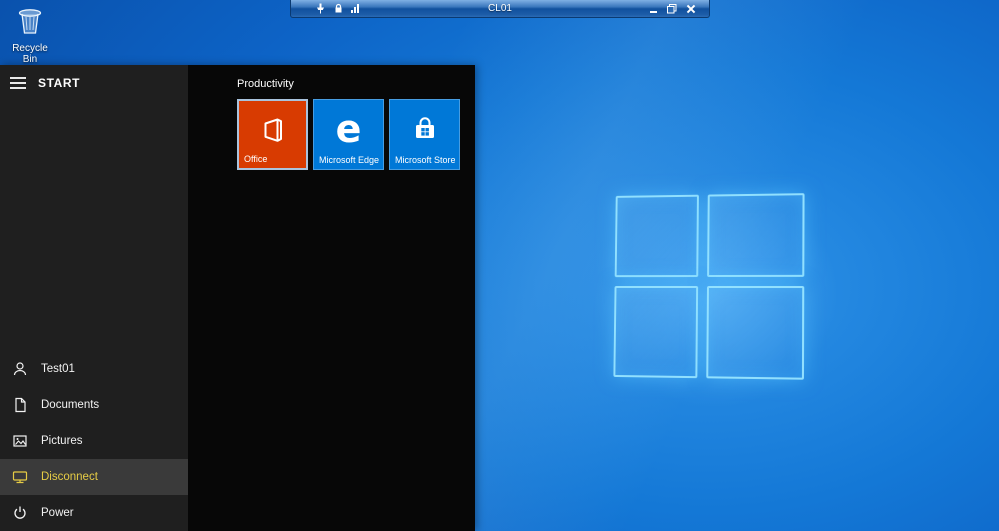 The image size is (999, 531). I want to click on hamburger-menu-button, so click(18, 83).